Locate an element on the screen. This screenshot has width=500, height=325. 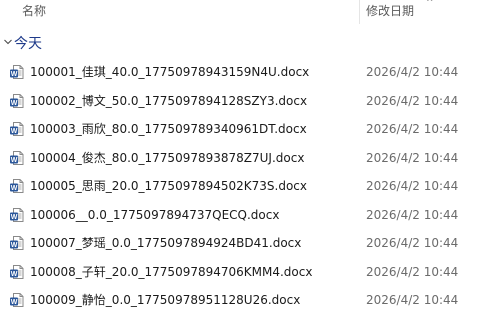
column-header-name: 名称 is located at coordinates (179, 12).